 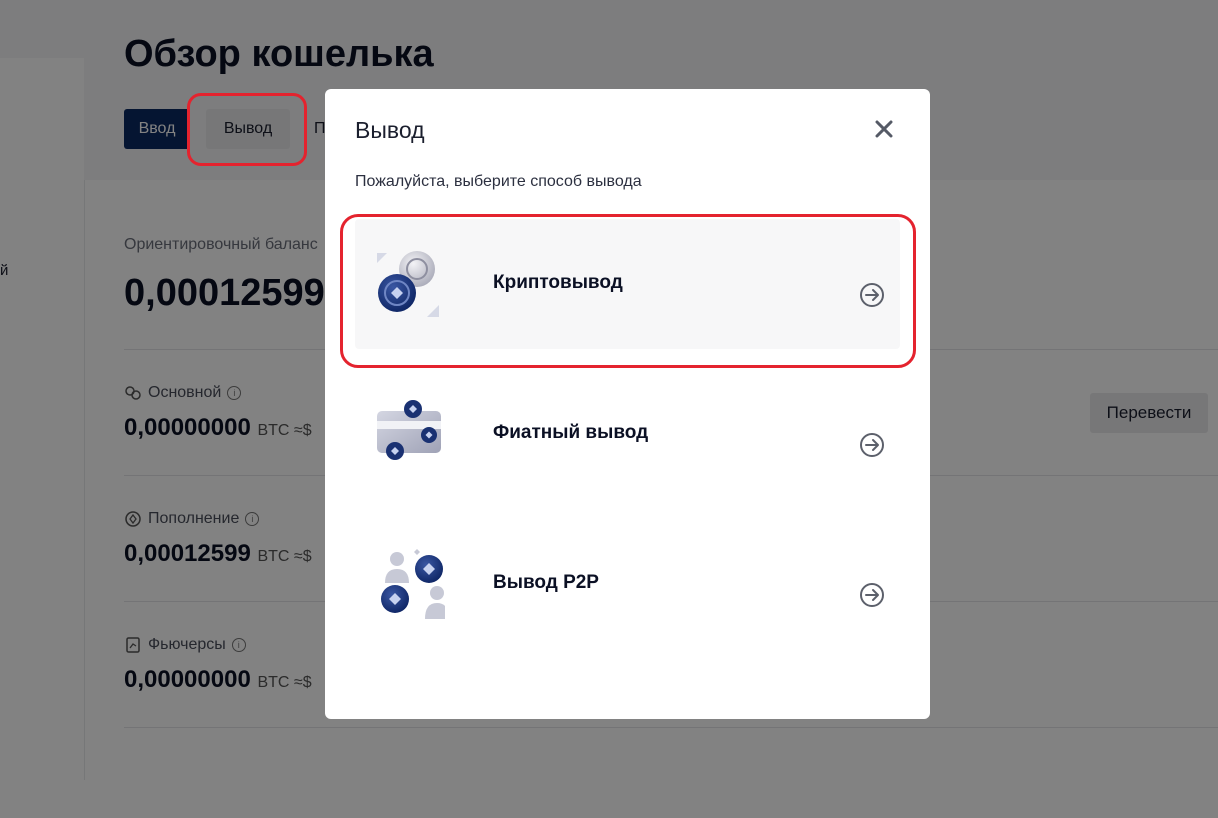 What do you see at coordinates (390, 130) in the screenshot?
I see `modal-title: Вывод` at bounding box center [390, 130].